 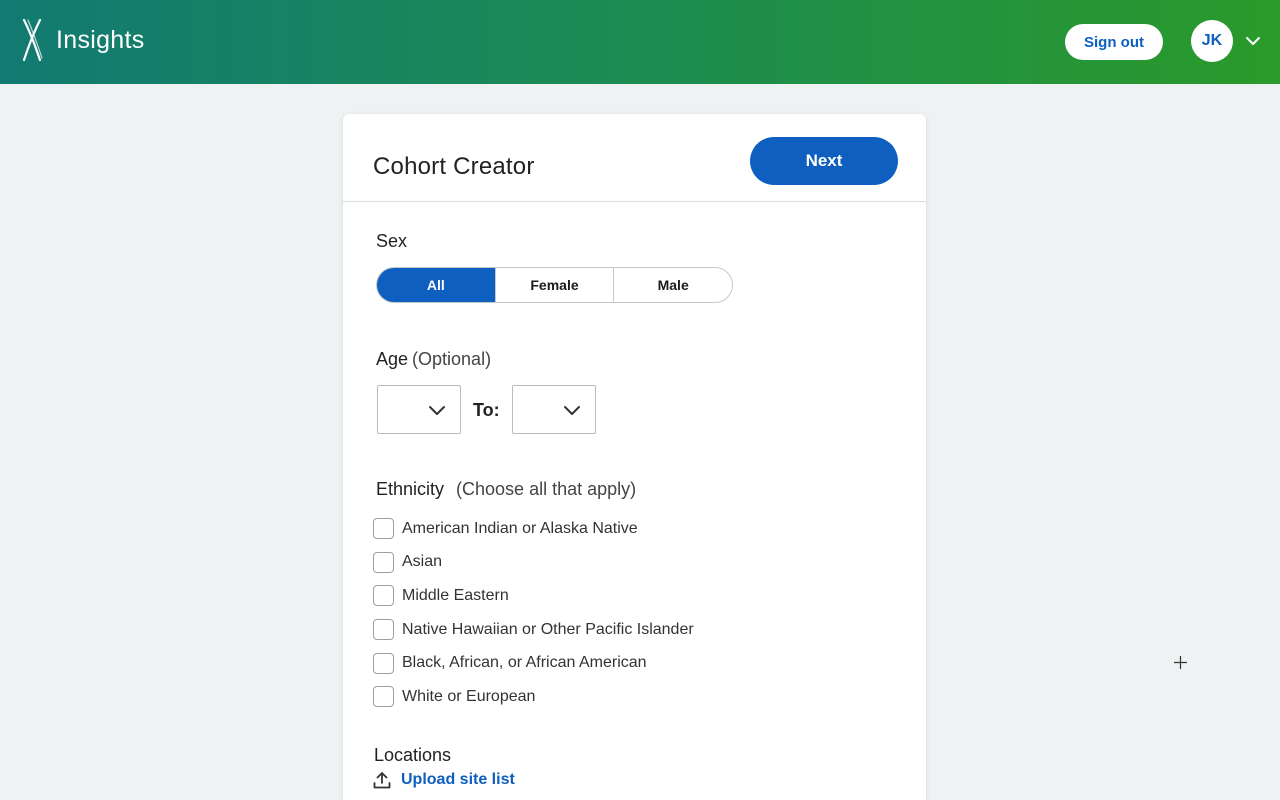 What do you see at coordinates (824, 161) in the screenshot?
I see `next-button: Next` at bounding box center [824, 161].